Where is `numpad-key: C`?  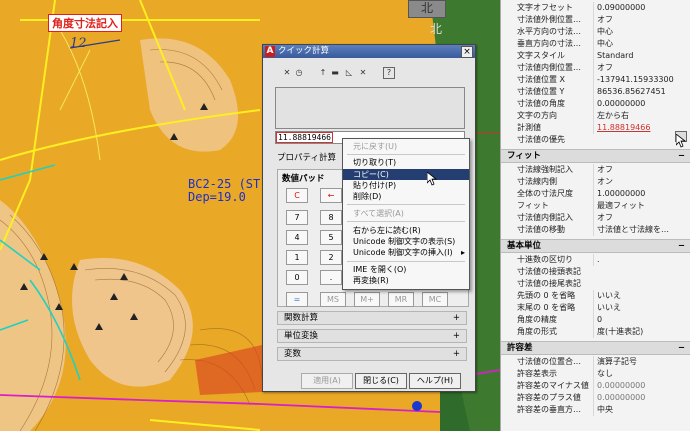 numpad-key: C is located at coordinates (297, 195).